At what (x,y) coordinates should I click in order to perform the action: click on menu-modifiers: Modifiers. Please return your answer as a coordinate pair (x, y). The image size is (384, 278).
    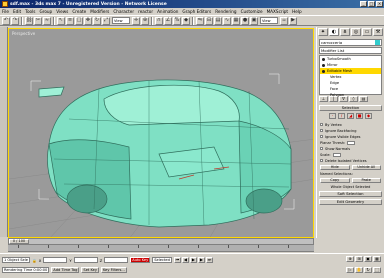
    Looking at the image, I should click on (99, 11).